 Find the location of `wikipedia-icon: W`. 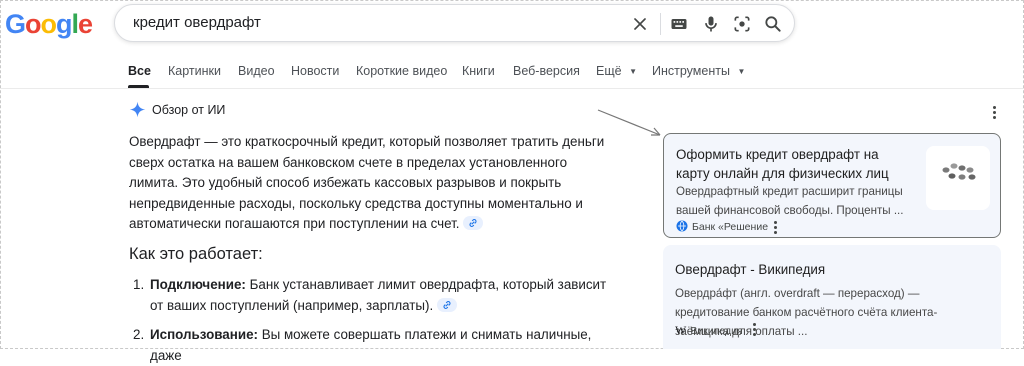

wikipedia-icon: W is located at coordinates (681, 330).